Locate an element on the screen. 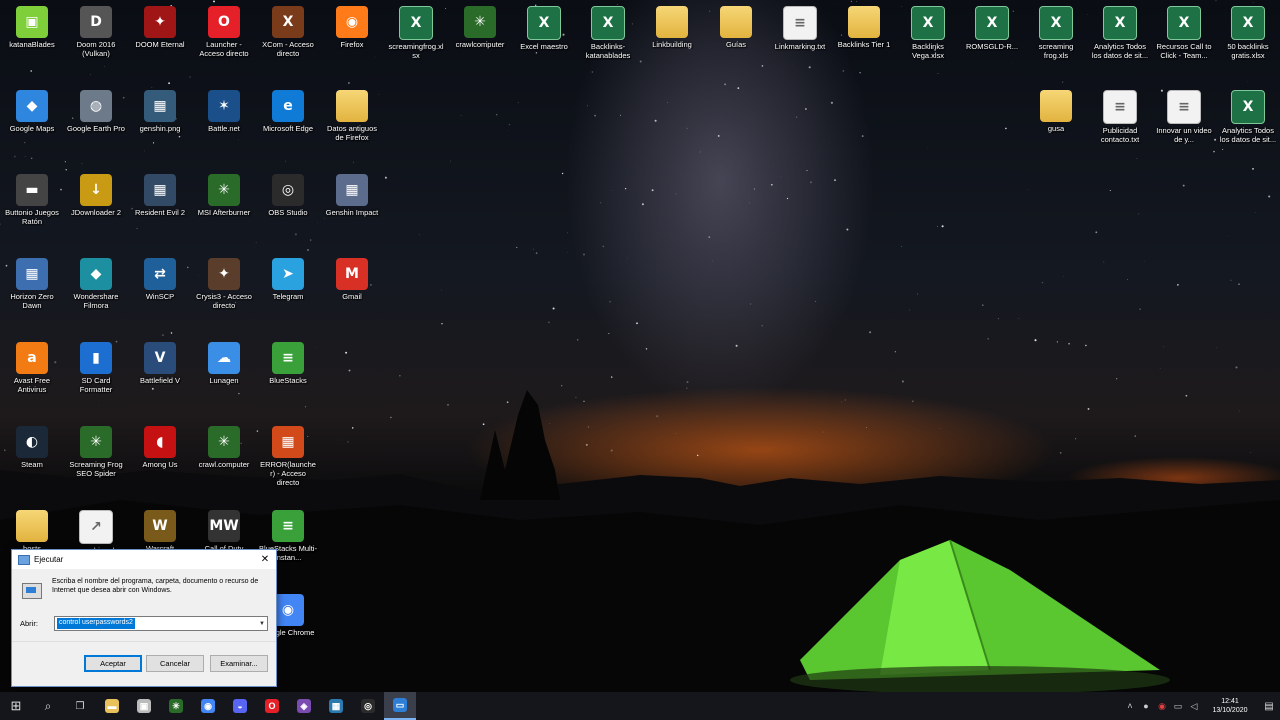 The height and width of the screenshot is (720, 1280). desktop-icon: ◎ OBS Studio is located at coordinates (288, 209).